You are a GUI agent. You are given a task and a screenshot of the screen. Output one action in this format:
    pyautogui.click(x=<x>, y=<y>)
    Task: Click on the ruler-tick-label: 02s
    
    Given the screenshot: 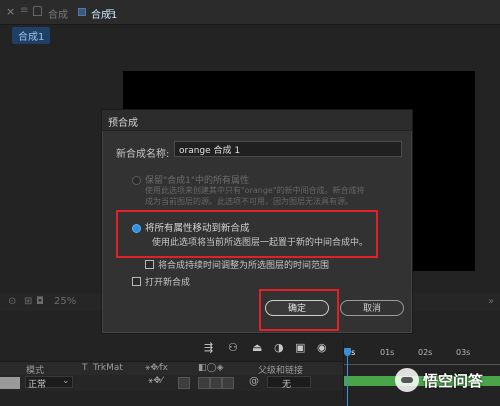 What is the action you would take?
    pyautogui.click(x=425, y=352)
    